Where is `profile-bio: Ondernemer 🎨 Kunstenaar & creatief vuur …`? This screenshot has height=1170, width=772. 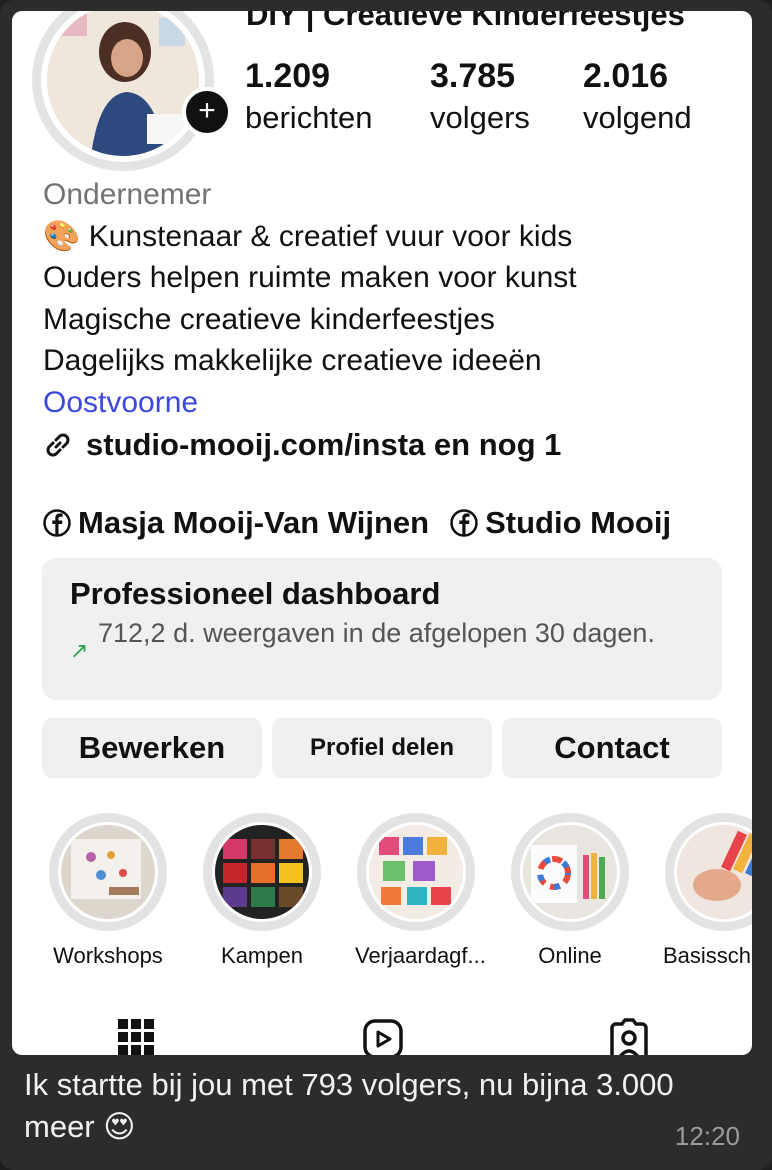 profile-bio: Ondernemer 🎨 Kunstenaar & creatief vuur … is located at coordinates (310, 298).